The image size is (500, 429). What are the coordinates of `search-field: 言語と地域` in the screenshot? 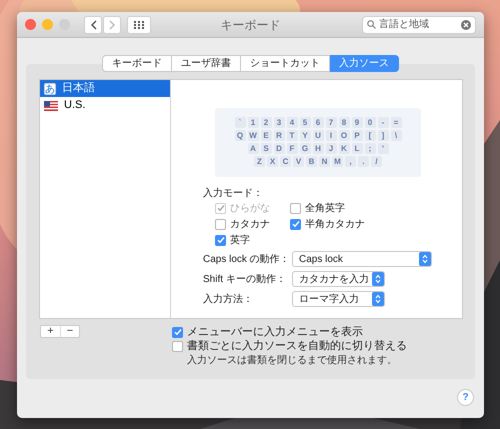 It's located at (419, 25).